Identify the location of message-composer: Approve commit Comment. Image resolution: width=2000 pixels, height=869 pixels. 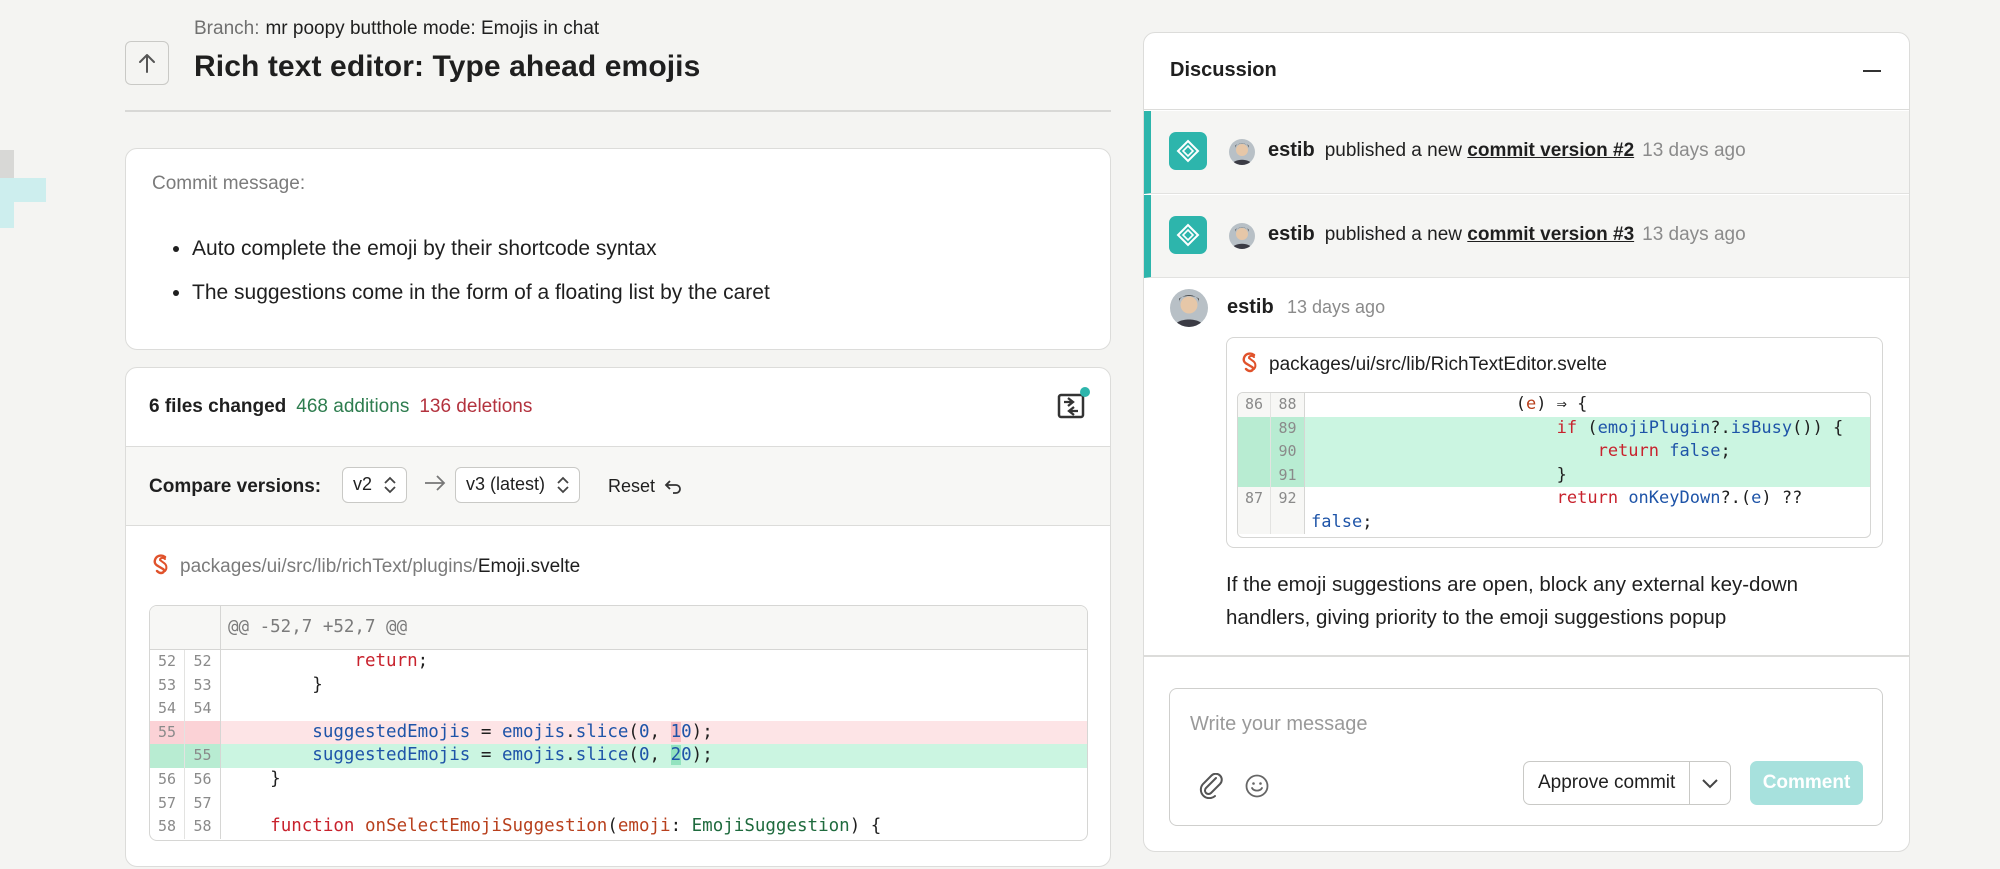
(1526, 757).